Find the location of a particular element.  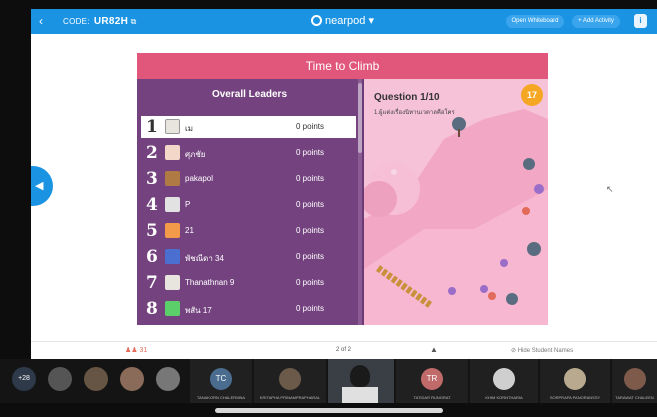

leaderboard-row: 2 ศุภชัย 0 points is located at coordinates (248, 153).